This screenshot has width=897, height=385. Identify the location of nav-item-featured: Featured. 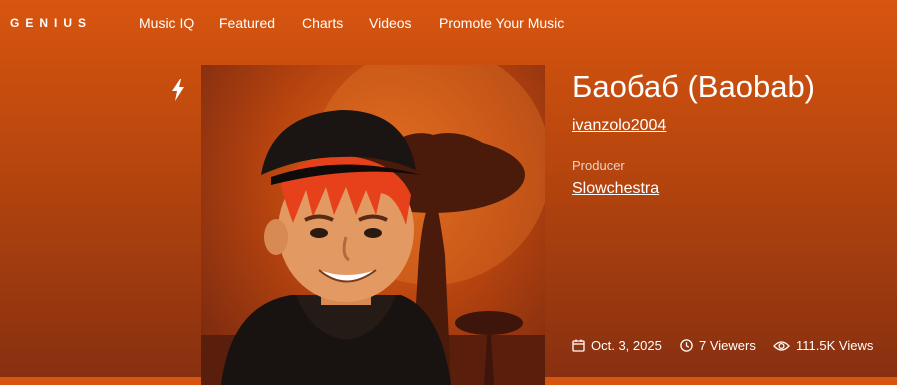
(247, 23).